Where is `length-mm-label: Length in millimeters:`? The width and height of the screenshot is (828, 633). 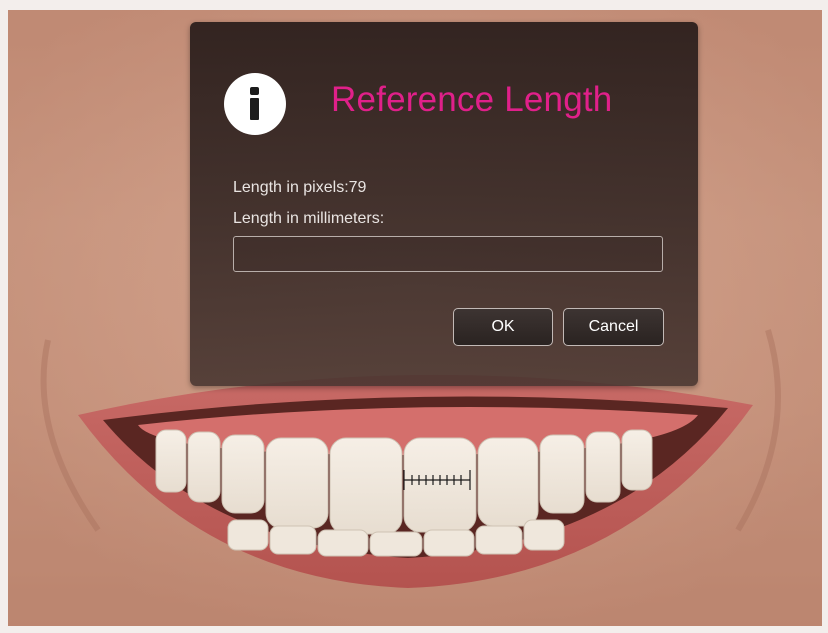
length-mm-label: Length in millimeters: is located at coordinates (309, 218).